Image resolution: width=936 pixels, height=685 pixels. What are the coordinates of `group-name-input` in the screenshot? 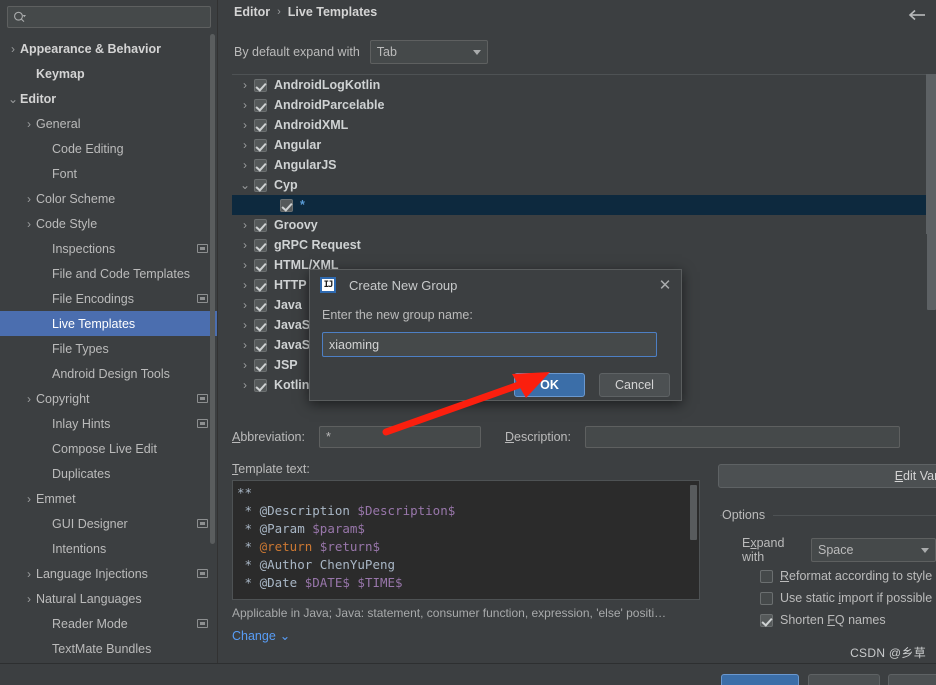 It's located at (489, 344).